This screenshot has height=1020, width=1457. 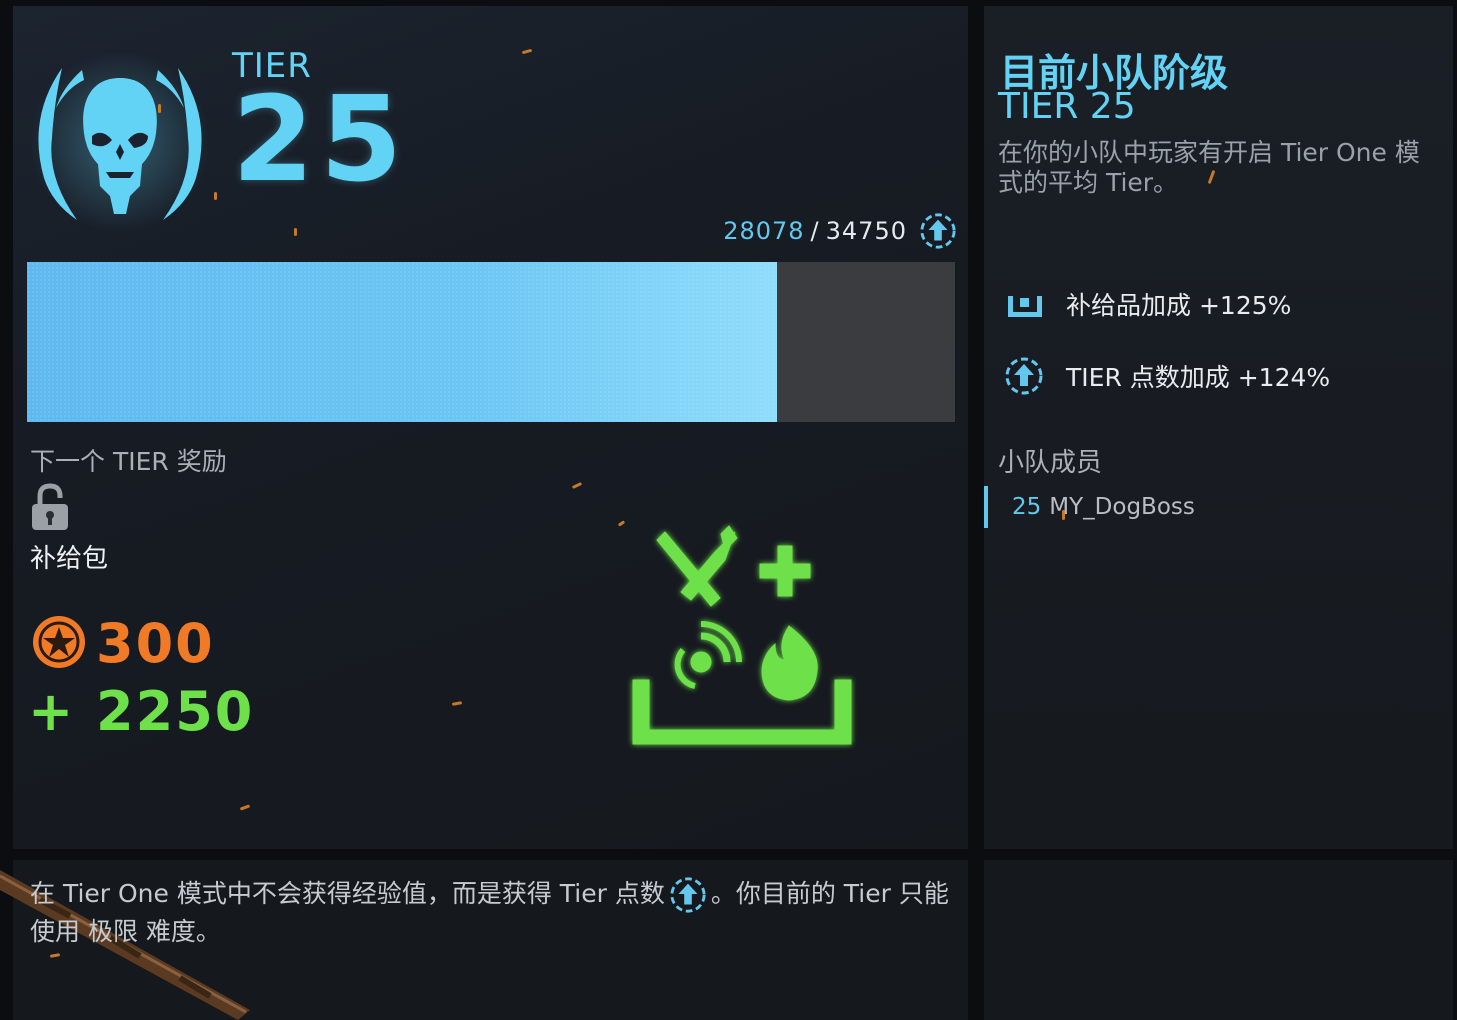 I want to click on supply-crate-icon, so click(x=1025, y=306).